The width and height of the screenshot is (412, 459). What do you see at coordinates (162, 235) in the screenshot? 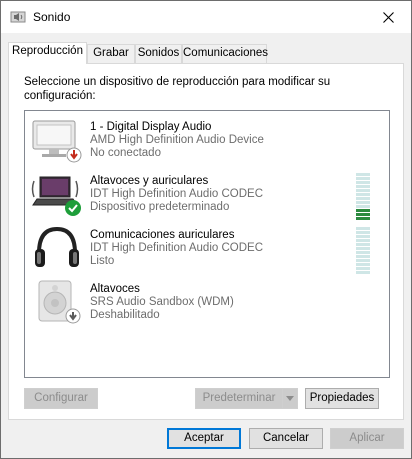
I see `device-name: Comunicaciones auriculares` at bounding box center [162, 235].